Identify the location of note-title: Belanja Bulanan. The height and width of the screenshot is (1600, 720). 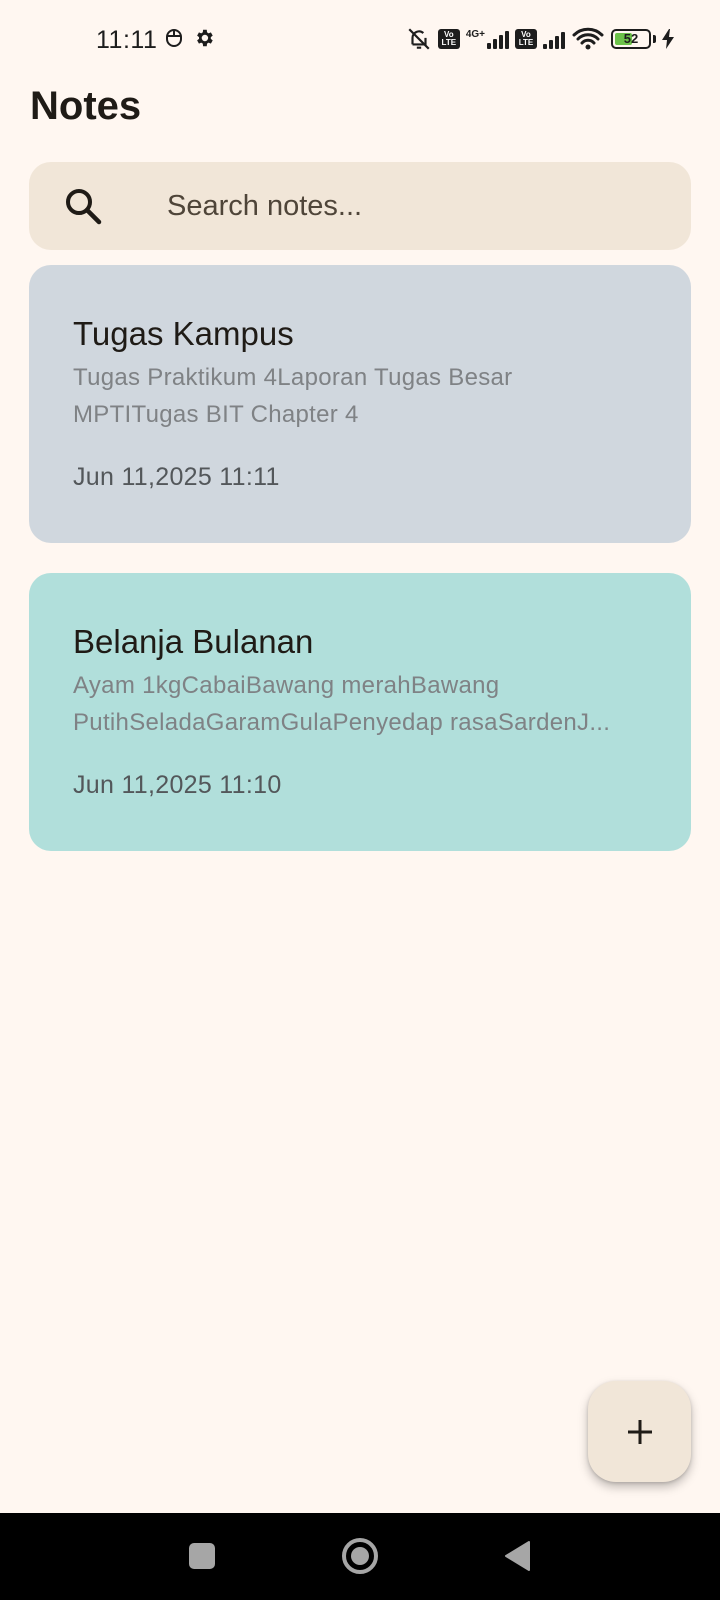
(193, 641).